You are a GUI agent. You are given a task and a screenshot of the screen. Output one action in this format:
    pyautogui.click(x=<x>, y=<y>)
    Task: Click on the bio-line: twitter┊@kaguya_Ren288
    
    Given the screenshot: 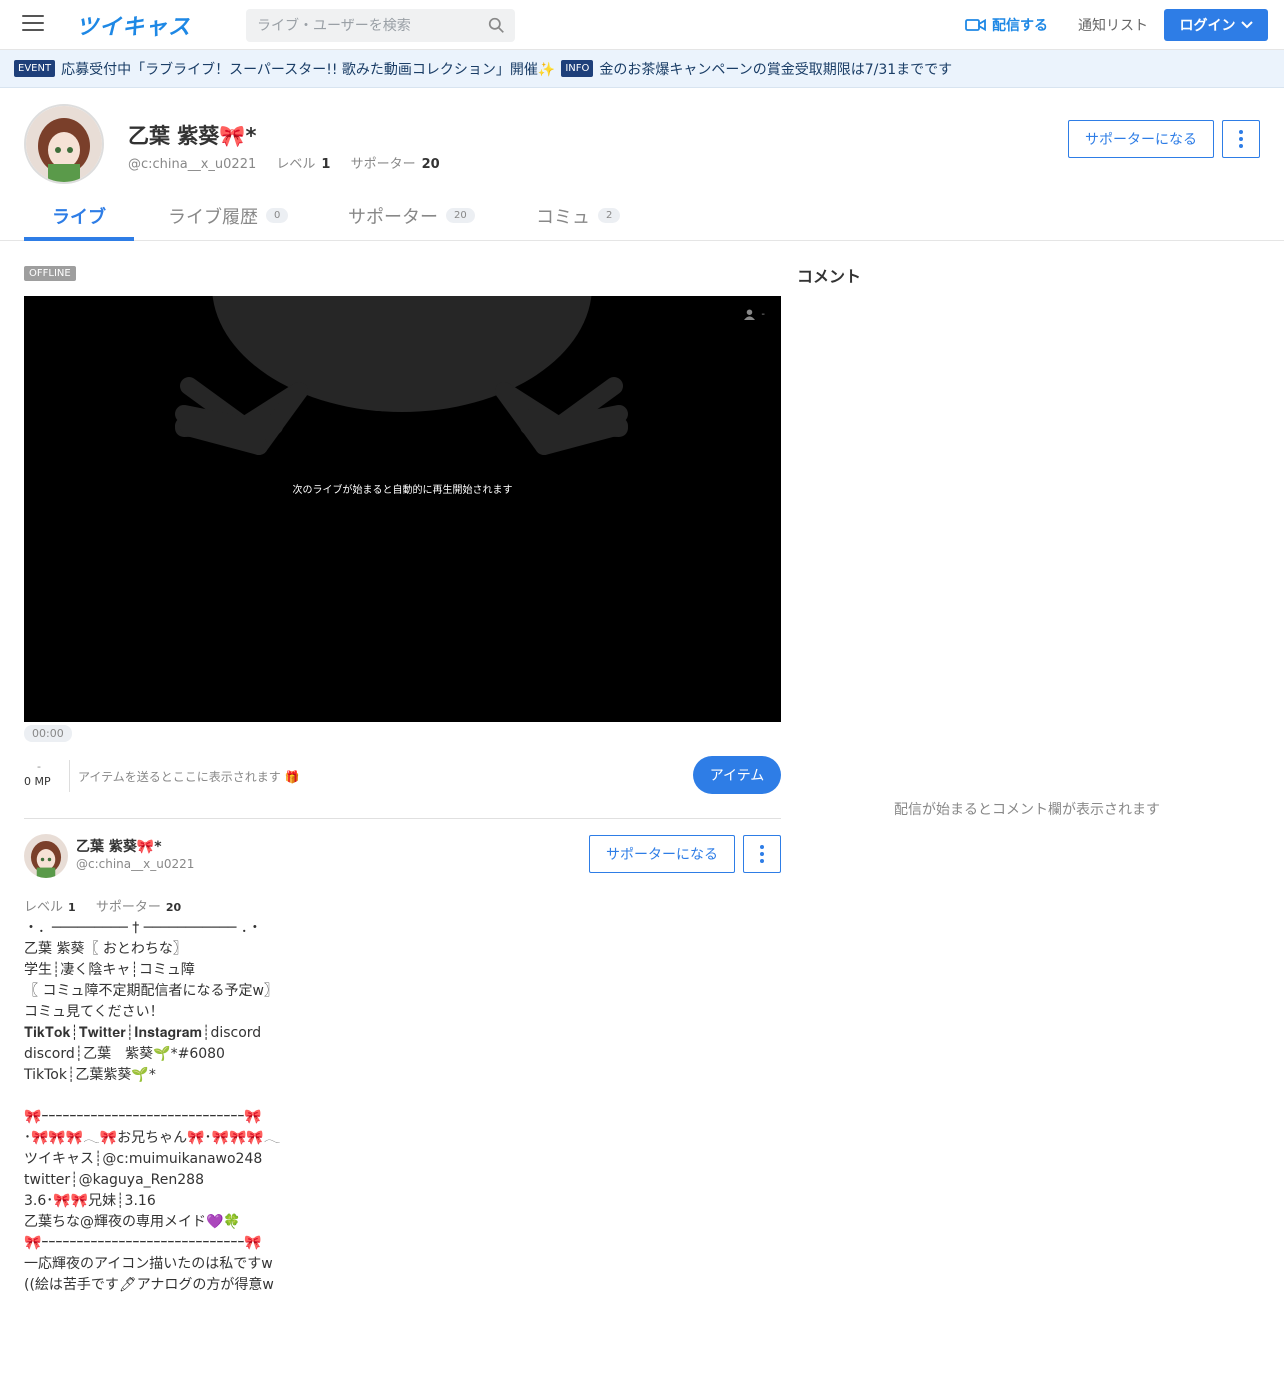 What is the action you would take?
    pyautogui.click(x=114, y=1180)
    